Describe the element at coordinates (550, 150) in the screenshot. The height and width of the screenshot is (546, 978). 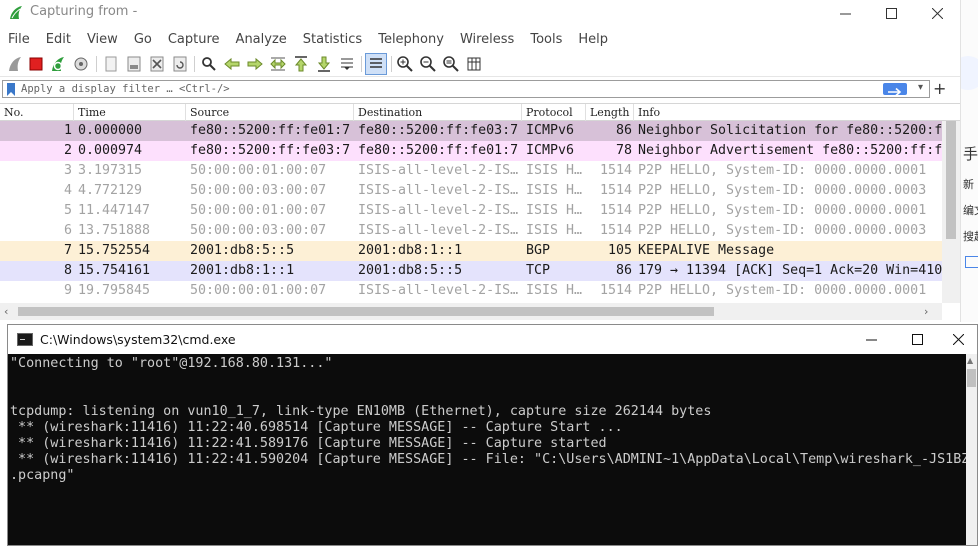
I see `cell-protocol: ICMPv6` at that location.